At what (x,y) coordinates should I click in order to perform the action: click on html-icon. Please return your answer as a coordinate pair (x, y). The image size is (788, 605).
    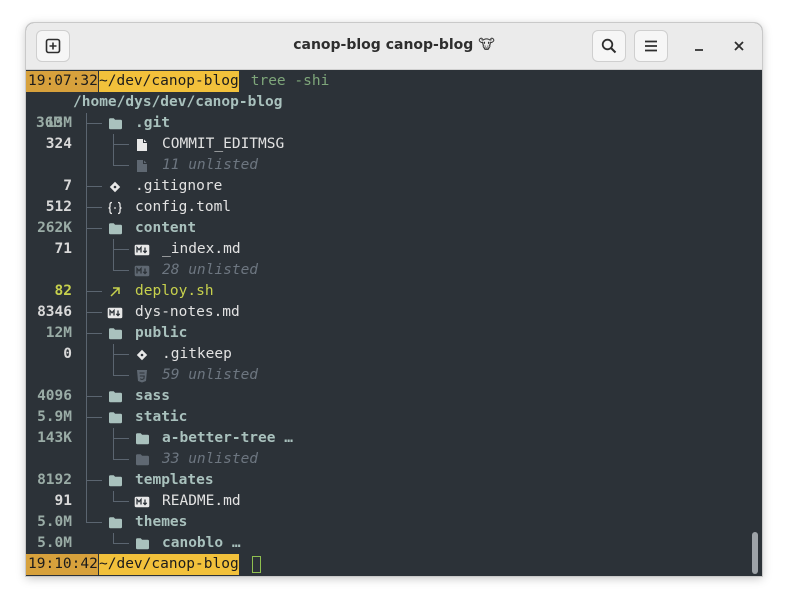
    Looking at the image, I should click on (142, 375).